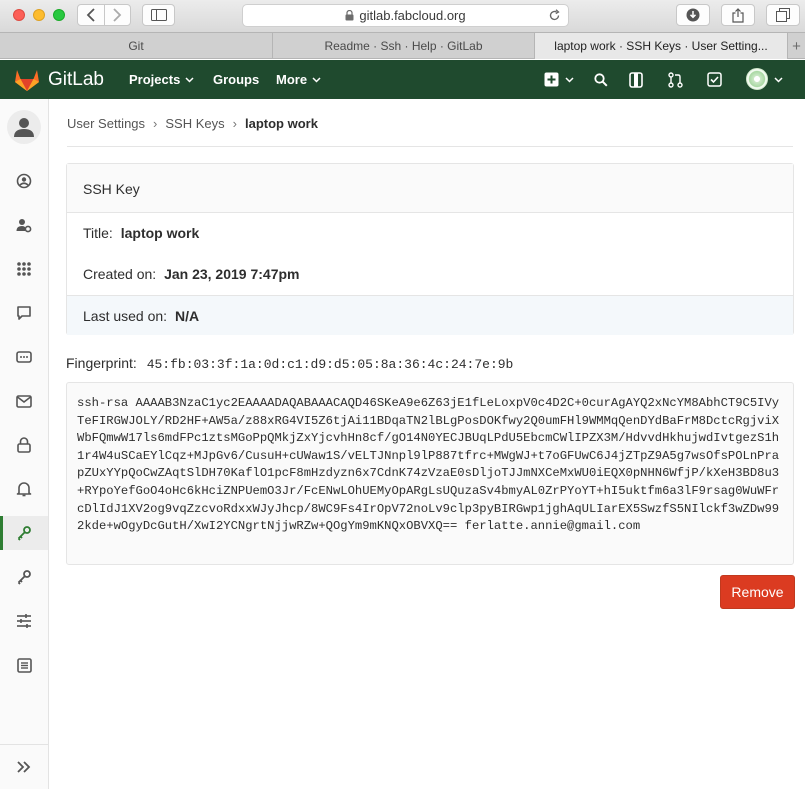 Image resolution: width=805 pixels, height=789 pixels. I want to click on sidebar-item-access-tokens, so click(24, 357).